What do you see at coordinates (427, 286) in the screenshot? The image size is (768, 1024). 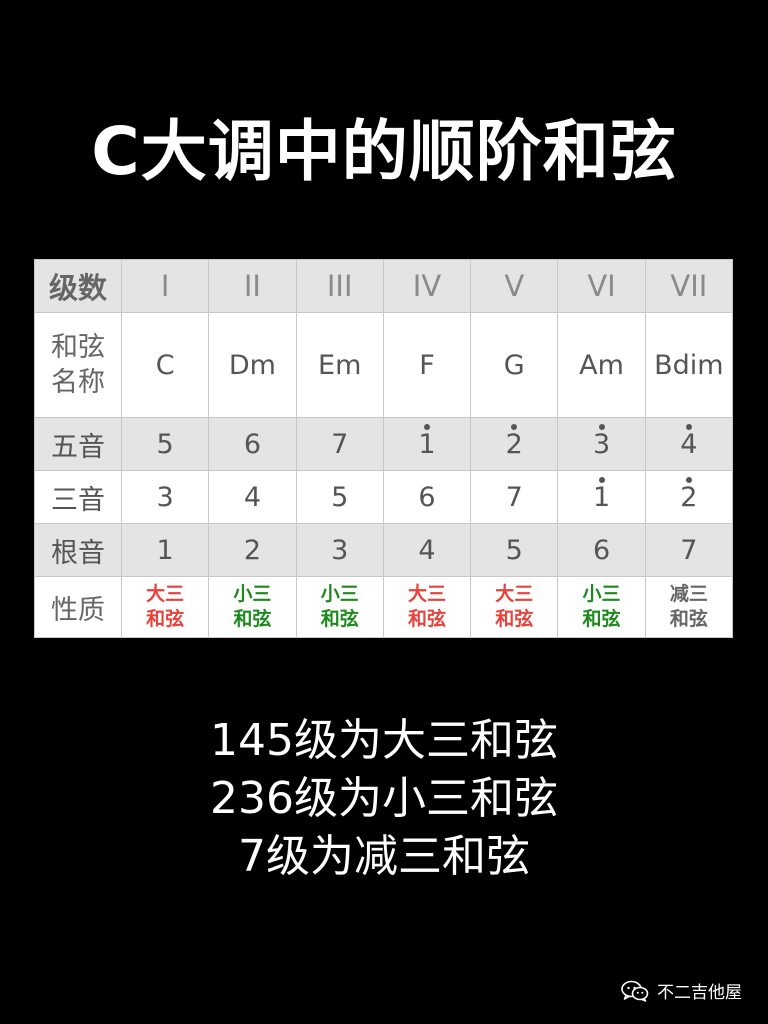 I see `degree-cell: IV` at bounding box center [427, 286].